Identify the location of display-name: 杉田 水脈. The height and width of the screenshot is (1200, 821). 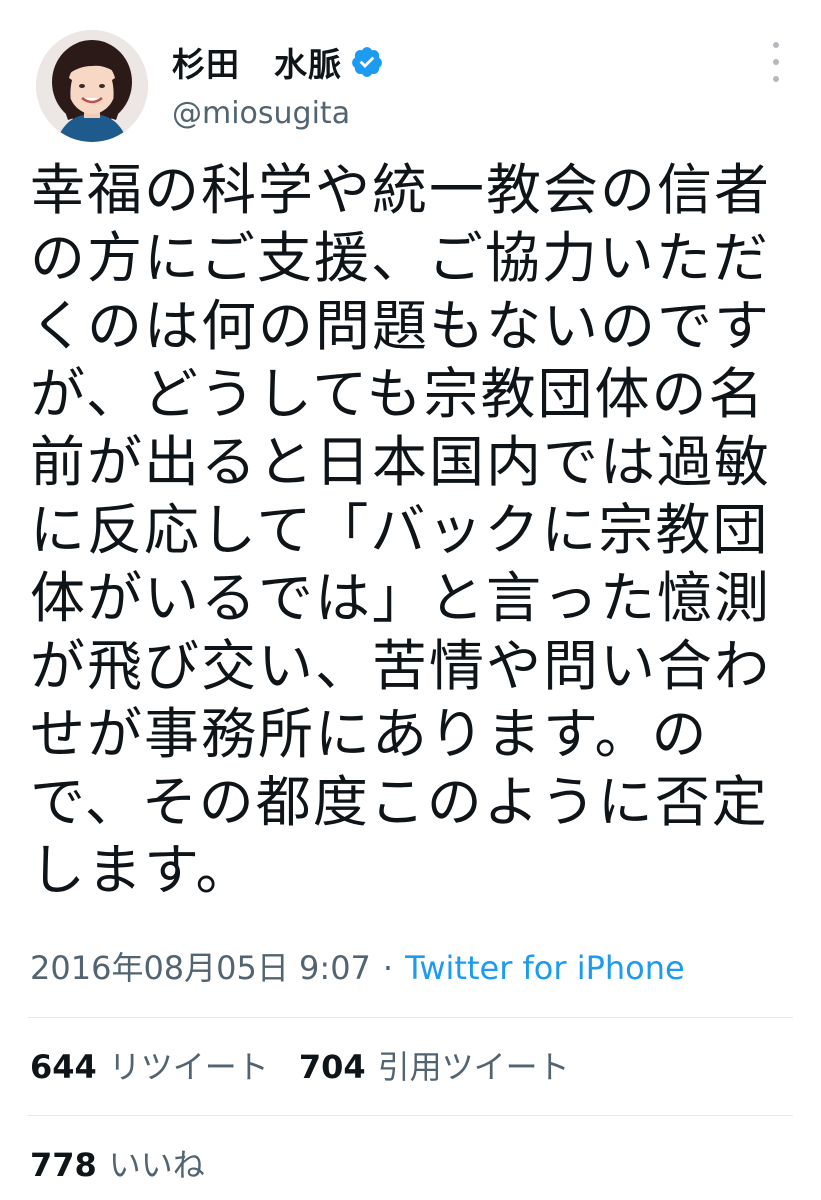
(257, 62).